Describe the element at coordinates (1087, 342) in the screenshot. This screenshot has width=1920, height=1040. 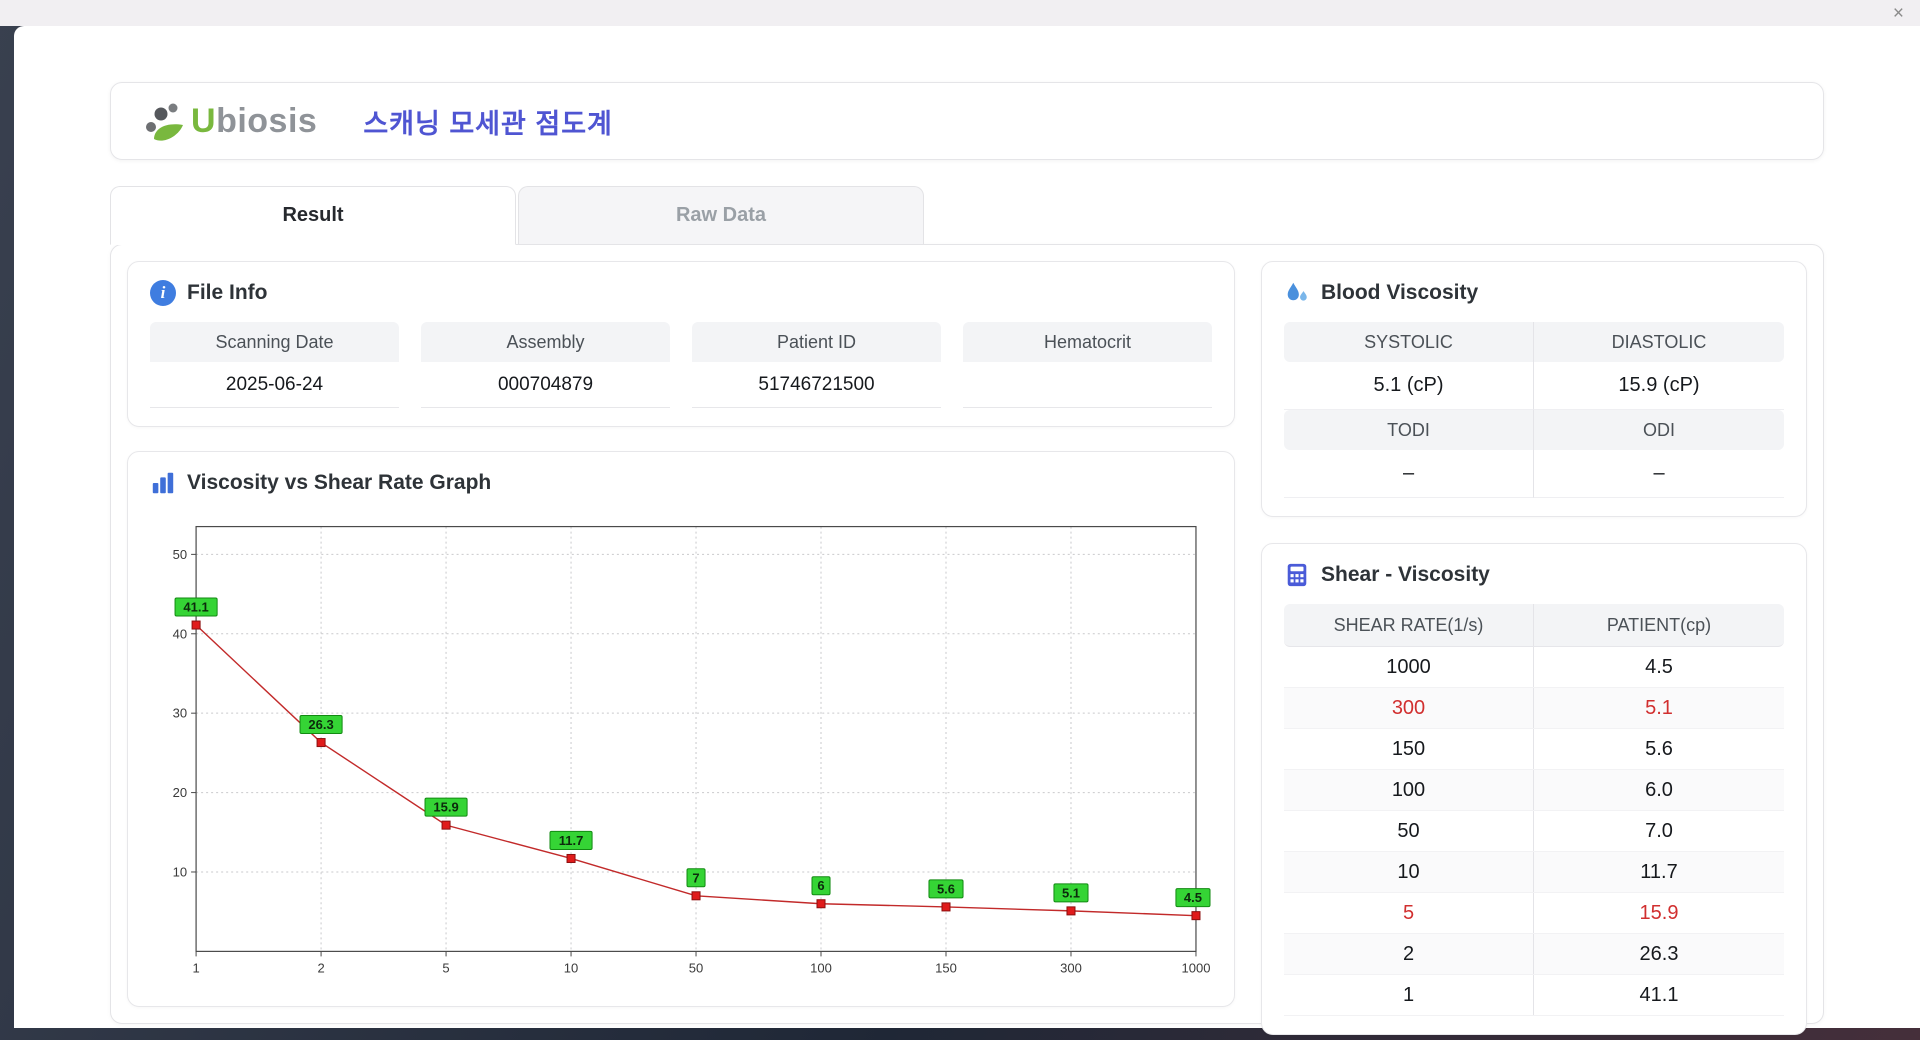
I see `field-label: Hematocrit` at that location.